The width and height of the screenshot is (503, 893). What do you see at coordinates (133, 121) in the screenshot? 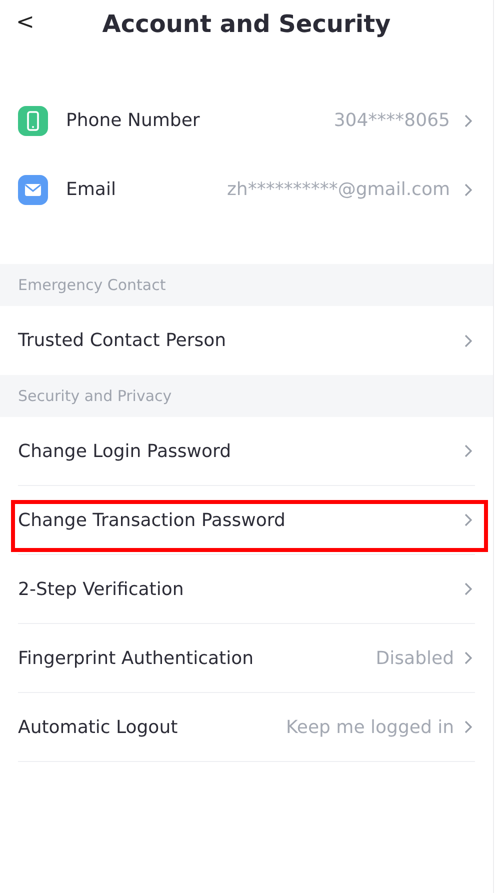
I see `row-label: Phone Number` at bounding box center [133, 121].